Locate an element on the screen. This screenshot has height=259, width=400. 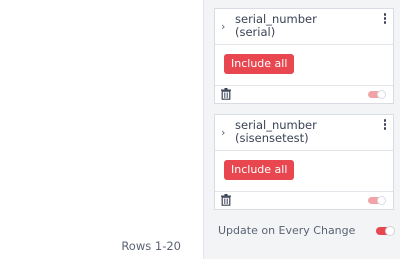
filter-card-header: › serial_number (sisensetest) is located at coordinates (304, 133).